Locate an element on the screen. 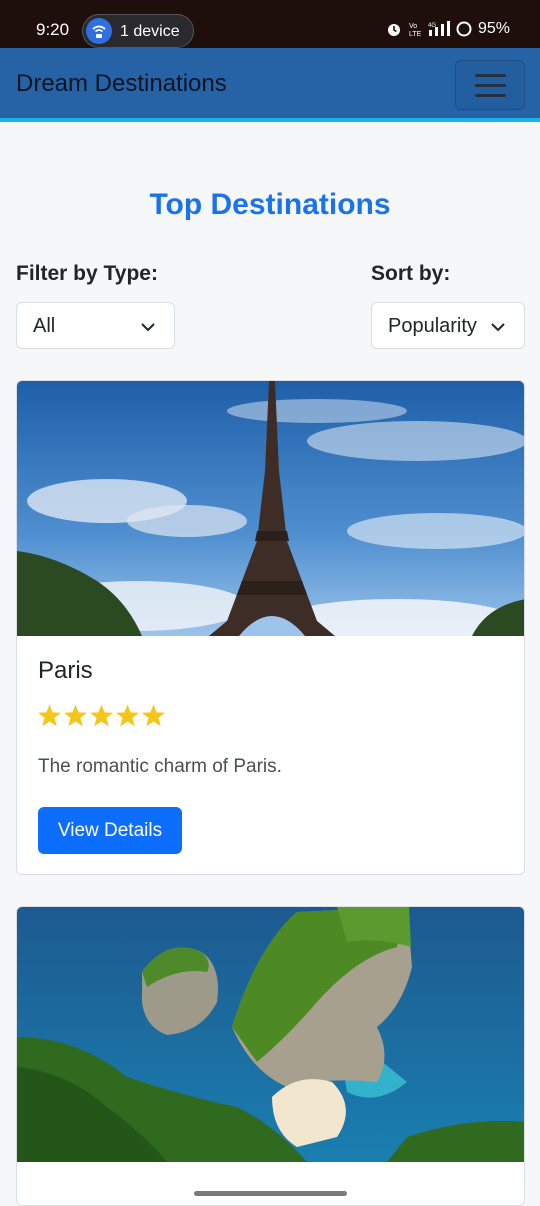 Image resolution: width=540 pixels, height=1206 pixels. navbar: Dream Destinations is located at coordinates (270, 85).